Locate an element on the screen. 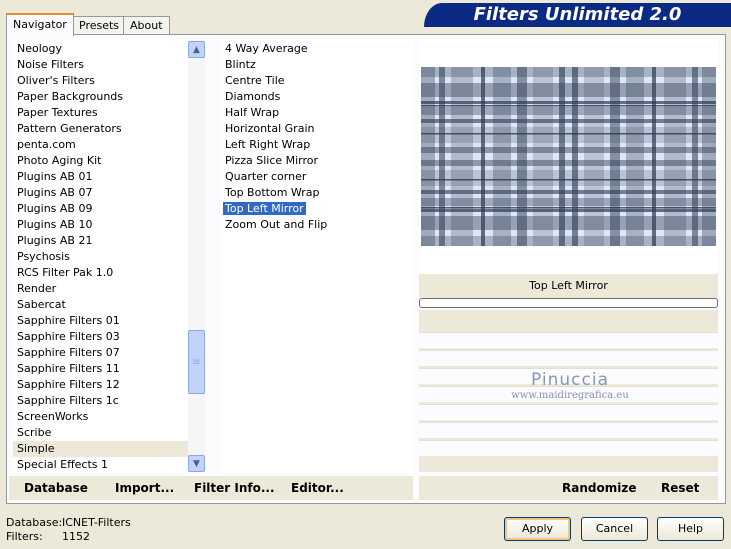 The height and width of the screenshot is (549, 731). apply-button: Apply is located at coordinates (537, 529).